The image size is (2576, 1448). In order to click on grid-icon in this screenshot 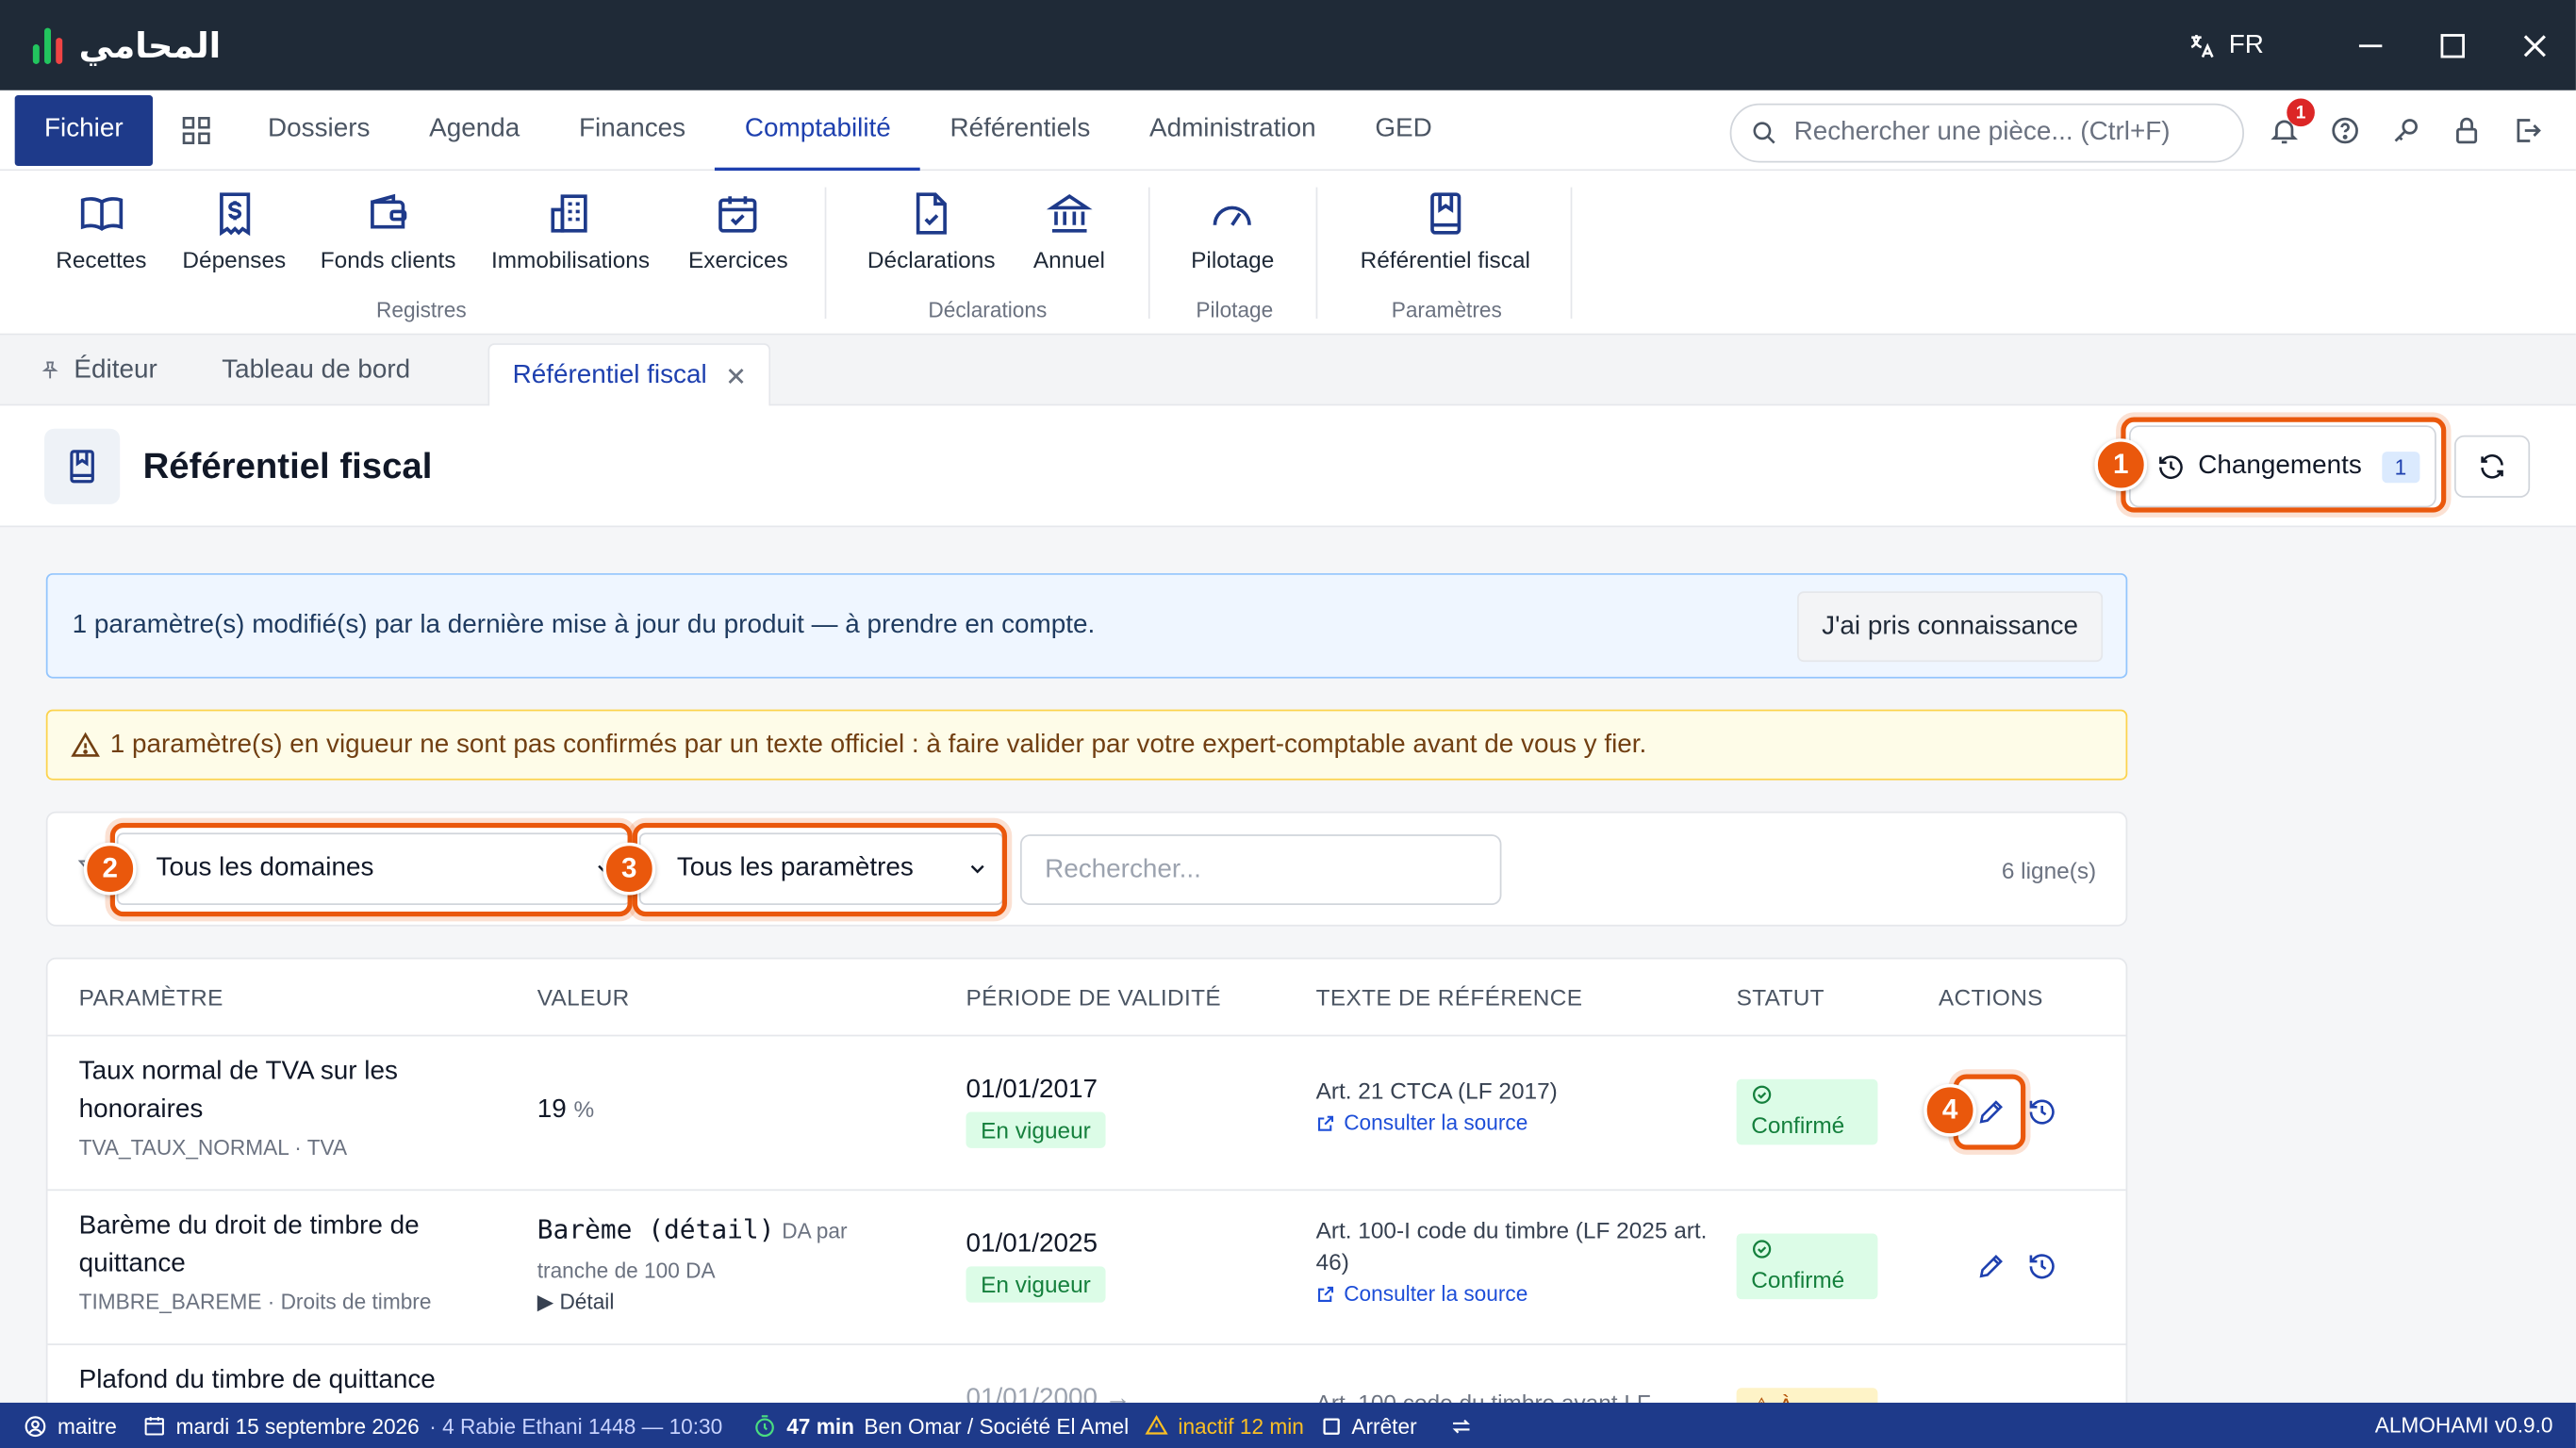, I will do `click(195, 130)`.